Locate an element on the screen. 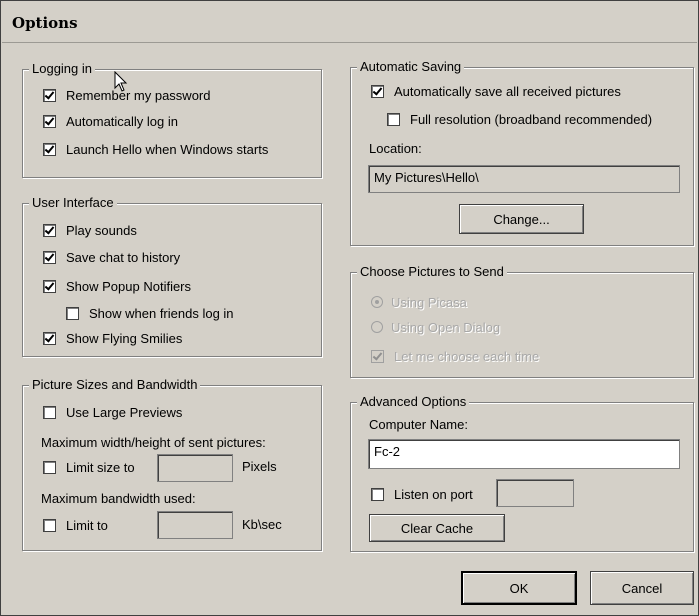 This screenshot has width=699, height=616. limit-bandwidth-label: Limit to is located at coordinates (87, 525).